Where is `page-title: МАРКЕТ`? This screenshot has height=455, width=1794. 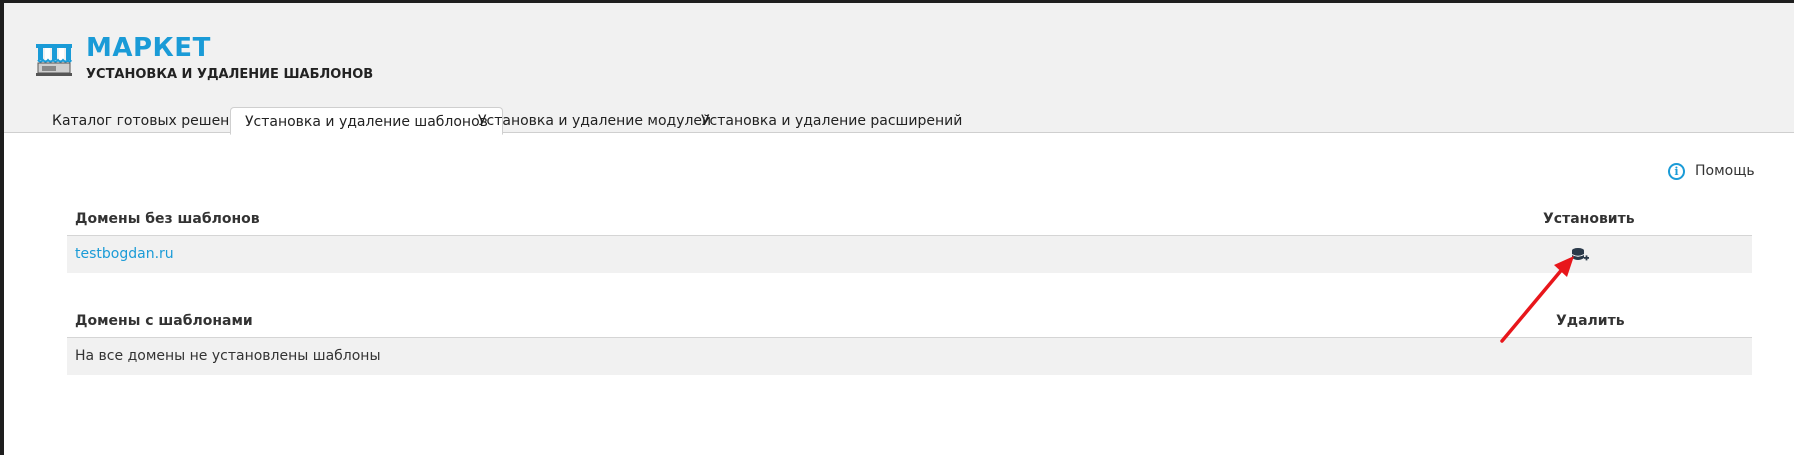
page-title: МАРКЕТ is located at coordinates (148, 48).